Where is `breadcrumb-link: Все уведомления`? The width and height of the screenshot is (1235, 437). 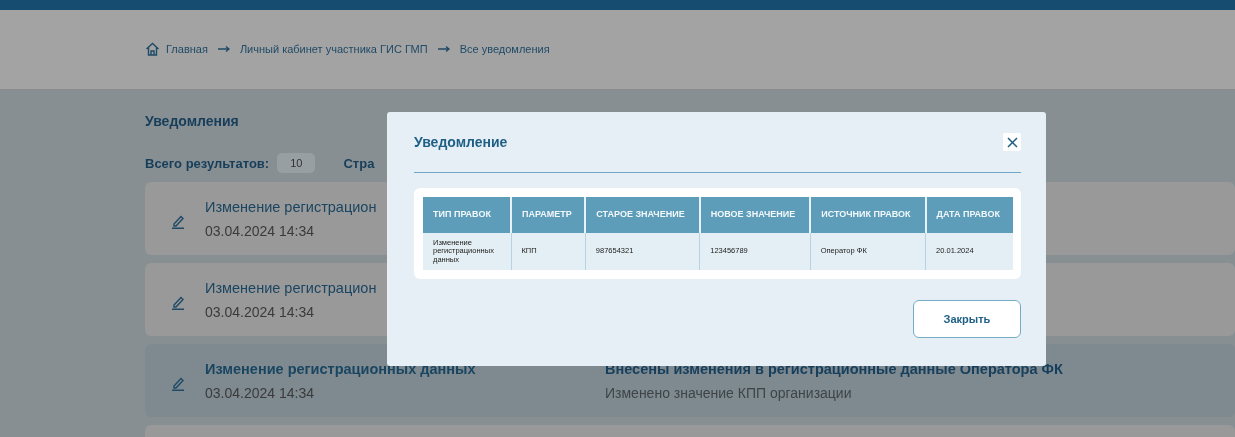 breadcrumb-link: Все уведомления is located at coordinates (504, 48).